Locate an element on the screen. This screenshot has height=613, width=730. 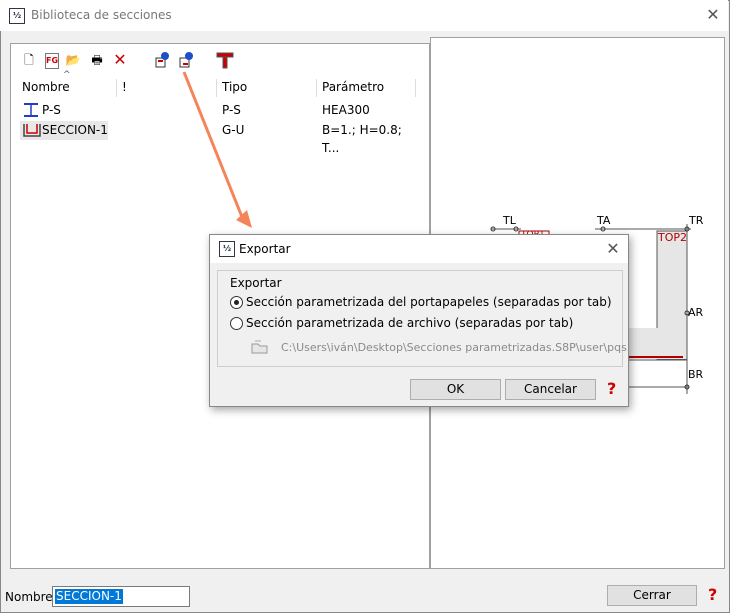
folder-svg is located at coordinates (259, 347).